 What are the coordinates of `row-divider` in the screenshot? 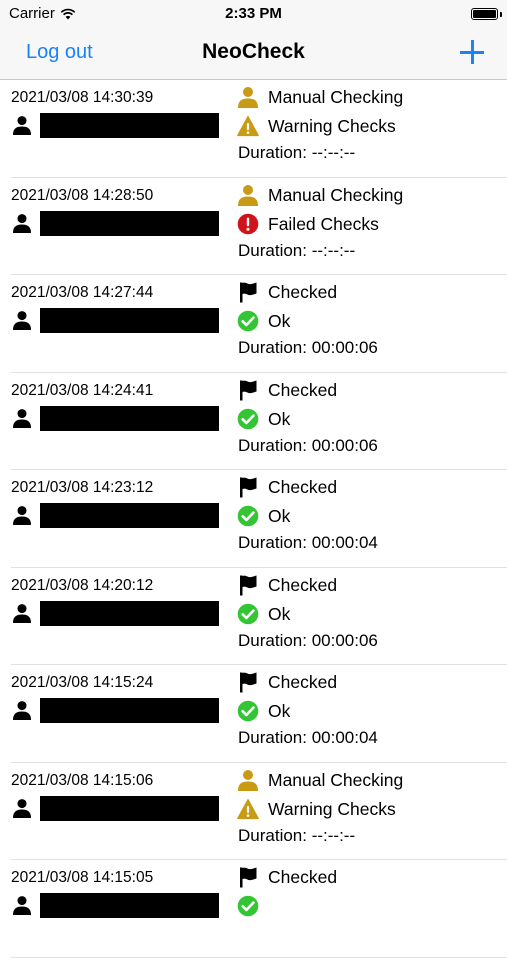 It's located at (259, 957).